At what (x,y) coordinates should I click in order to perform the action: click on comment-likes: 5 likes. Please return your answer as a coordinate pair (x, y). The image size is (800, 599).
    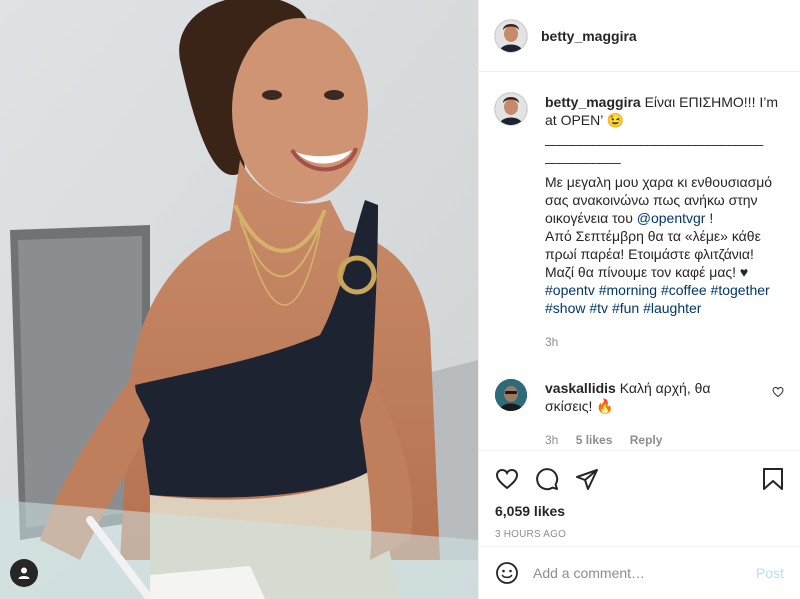
    Looking at the image, I should click on (594, 440).